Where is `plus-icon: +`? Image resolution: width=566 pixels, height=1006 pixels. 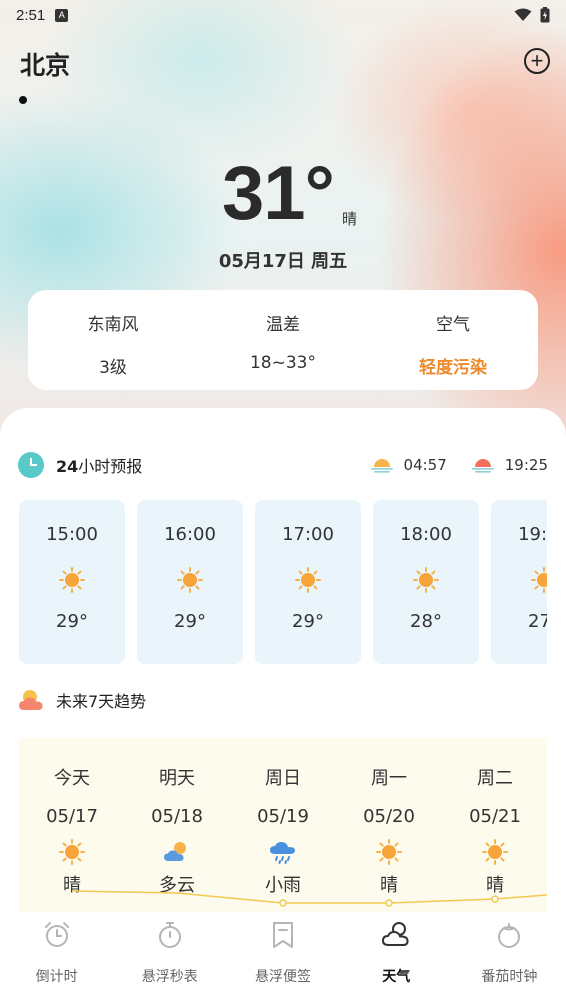
plus-icon: + is located at coordinates (537, 60).